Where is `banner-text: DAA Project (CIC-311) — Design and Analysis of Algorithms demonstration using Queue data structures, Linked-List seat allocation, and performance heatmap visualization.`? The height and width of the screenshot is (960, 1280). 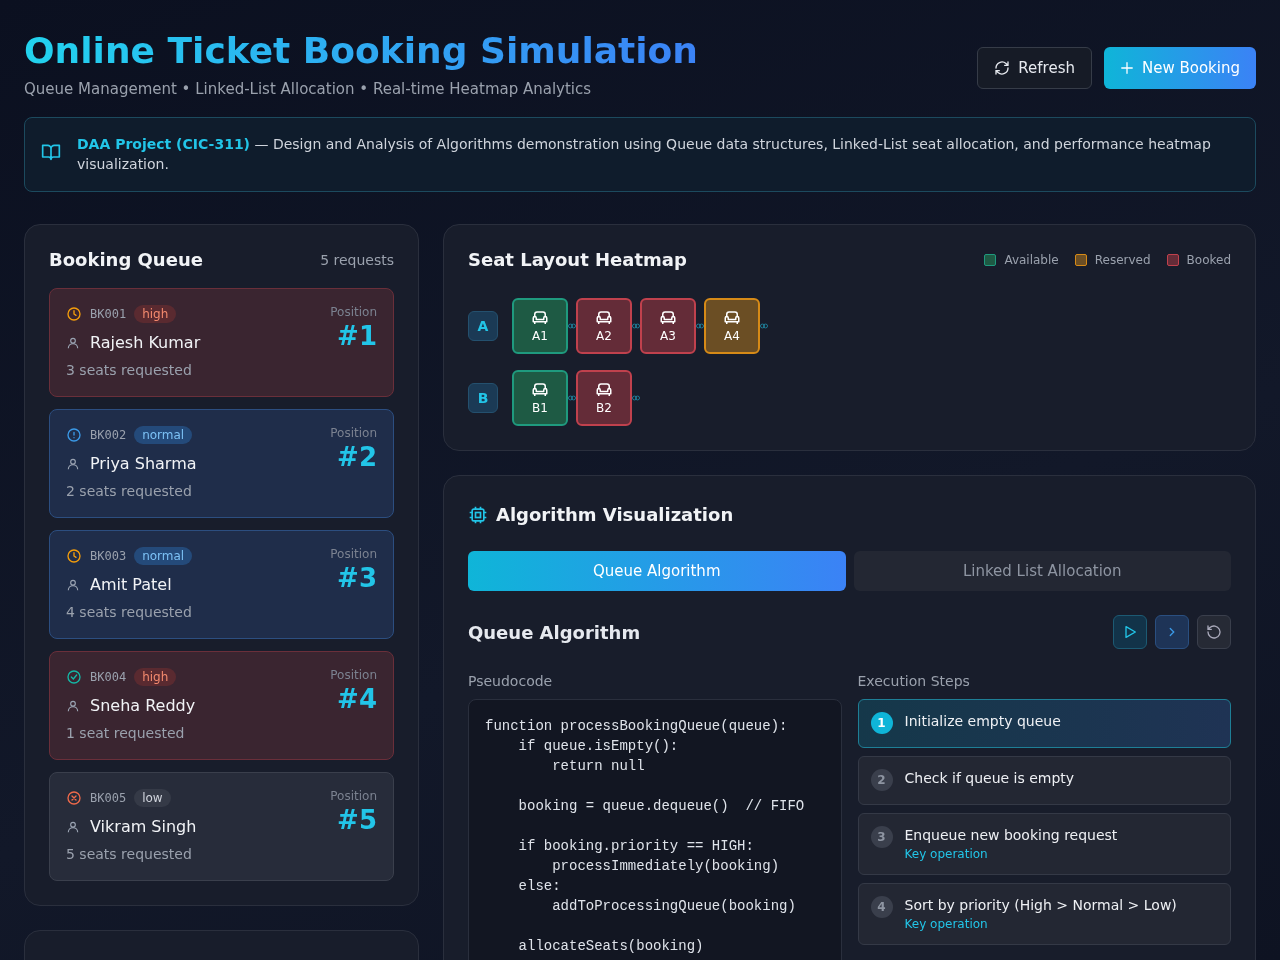
banner-text: DAA Project (CIC-311) — Design and Analysis of Algorithms demonstration using Queue data structures, Linked-List seat allocation, and performance heatmap visualization. is located at coordinates (644, 154).